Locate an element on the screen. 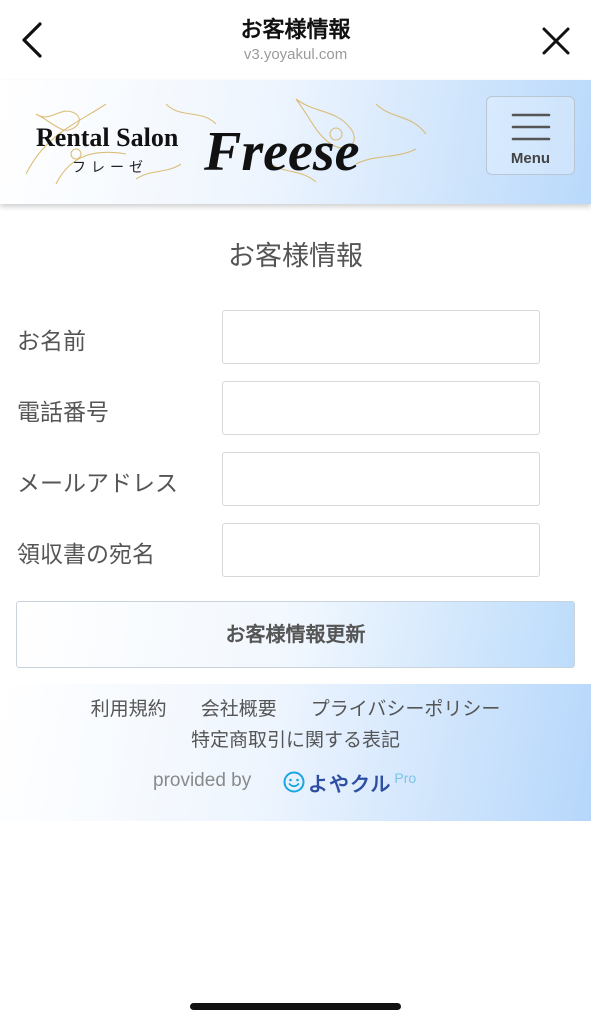 This screenshot has width=591, height=1024. terms-link: 利用規約 is located at coordinates (129, 709).